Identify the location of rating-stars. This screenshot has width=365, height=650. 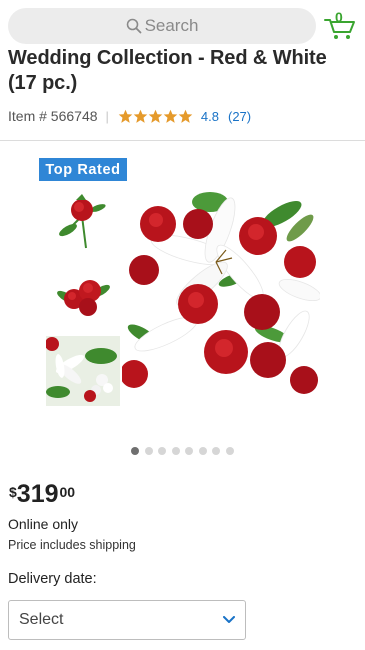
(155, 116).